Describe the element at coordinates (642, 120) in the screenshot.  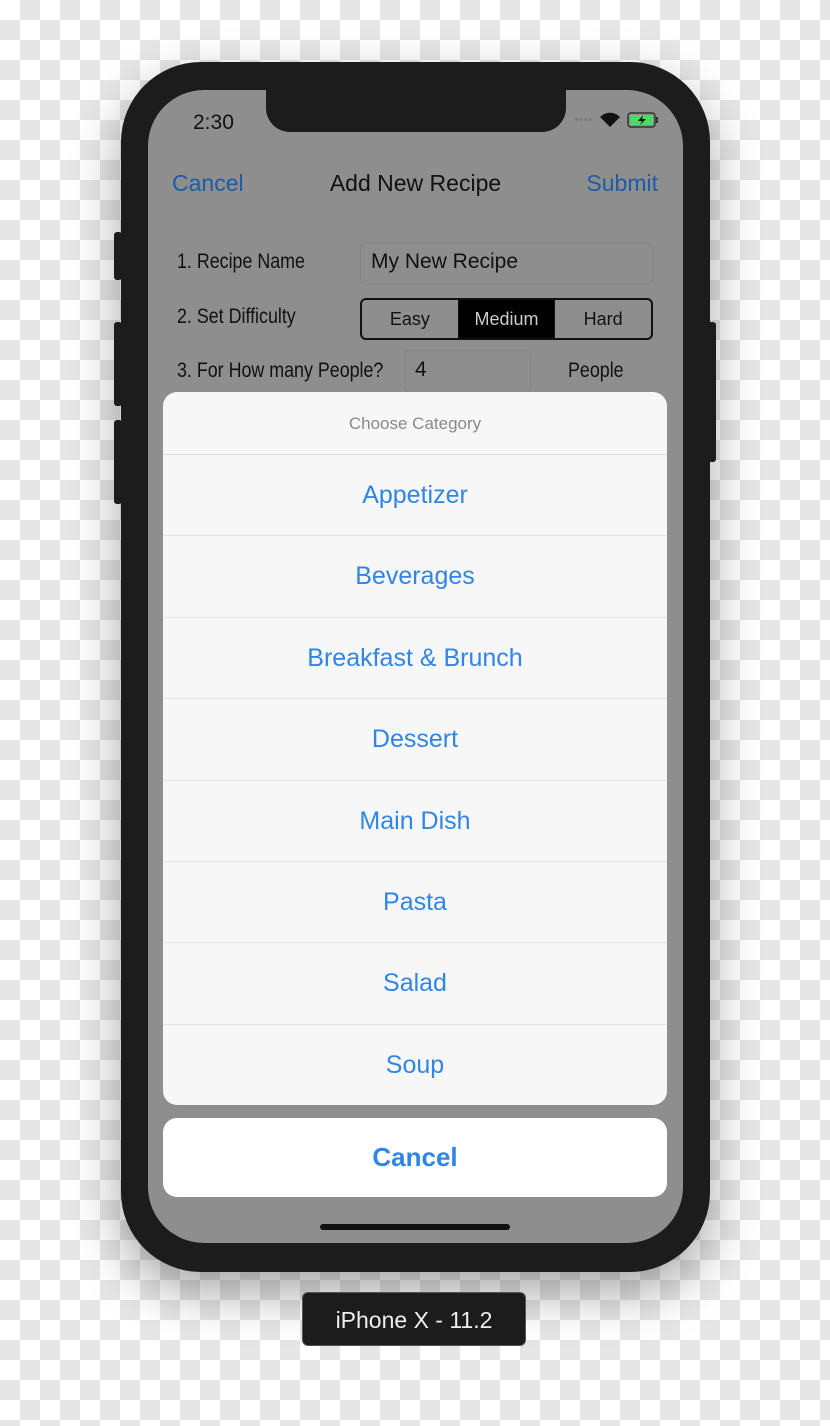
I see `battery-charging-icon` at that location.